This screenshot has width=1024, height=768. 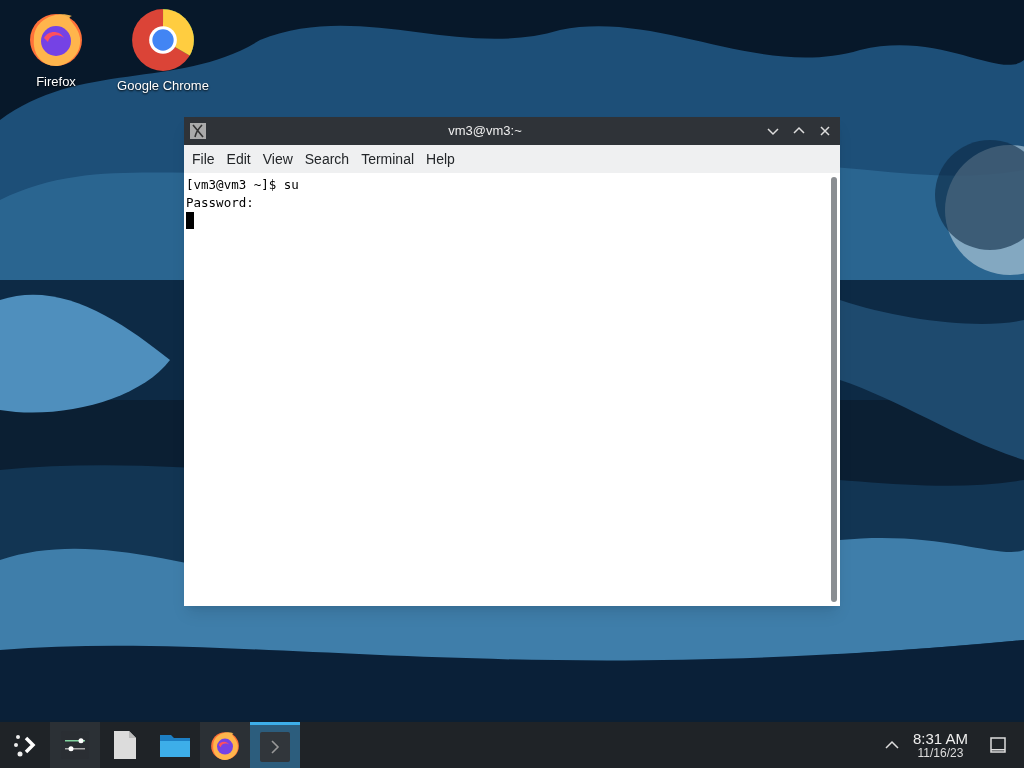 I want to click on file-icon, so click(x=125, y=745).